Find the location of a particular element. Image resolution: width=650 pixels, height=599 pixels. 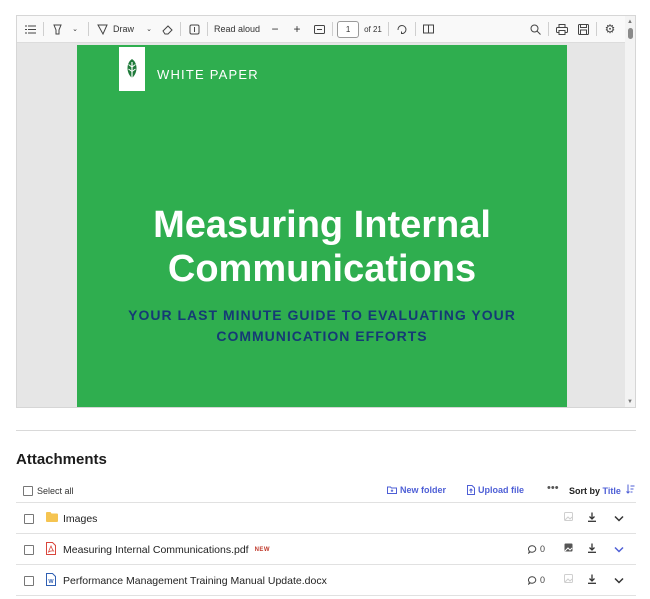

fit-page-icon is located at coordinates (319, 29).